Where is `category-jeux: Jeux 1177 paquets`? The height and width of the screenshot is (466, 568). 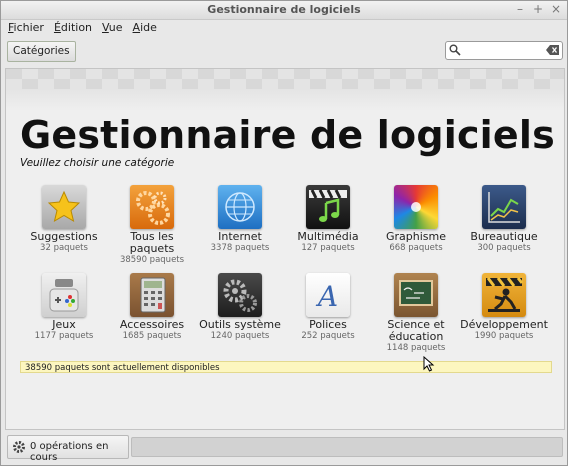
category-jeux: Jeux 1177 paquets is located at coordinates (64, 307).